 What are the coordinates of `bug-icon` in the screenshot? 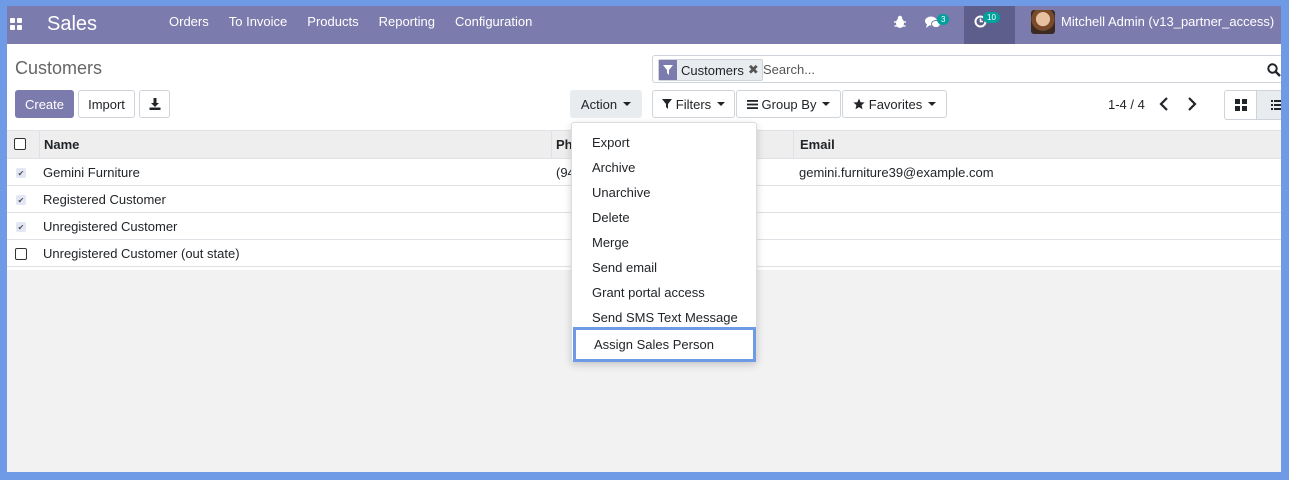 It's located at (900, 22).